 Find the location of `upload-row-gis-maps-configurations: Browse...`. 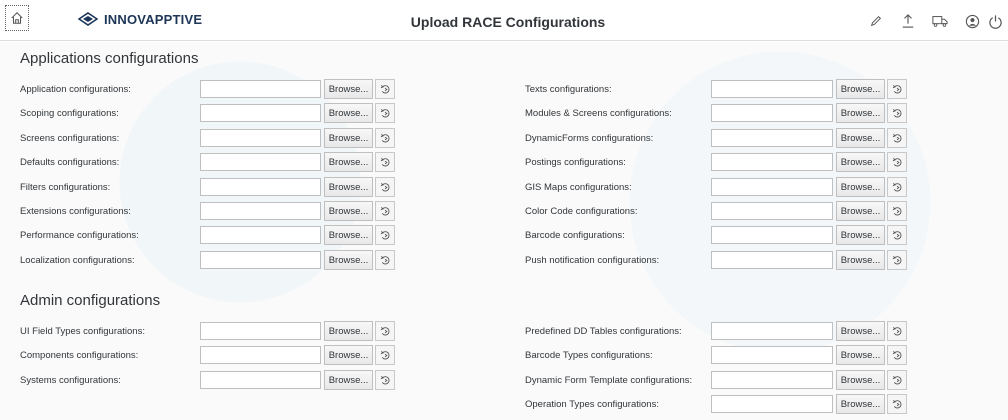

upload-row-gis-maps-configurations: Browse... is located at coordinates (504, 187).